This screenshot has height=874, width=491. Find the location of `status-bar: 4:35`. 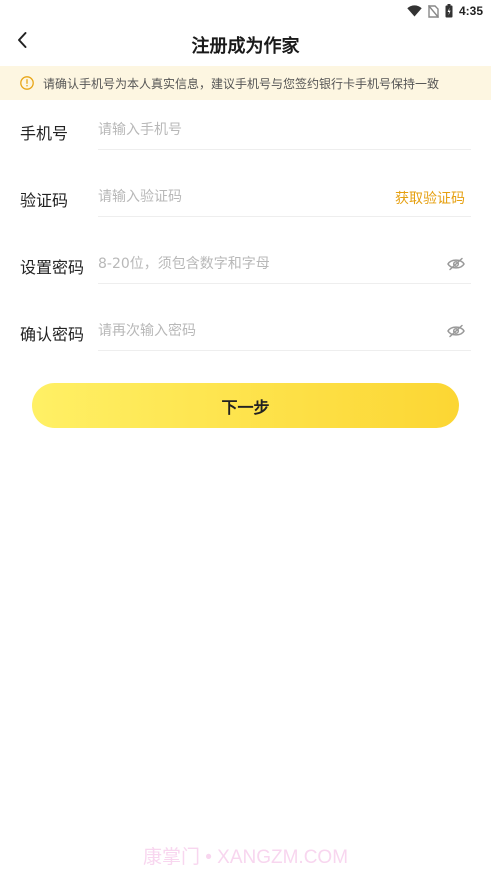

status-bar: 4:35 is located at coordinates (245, 11).